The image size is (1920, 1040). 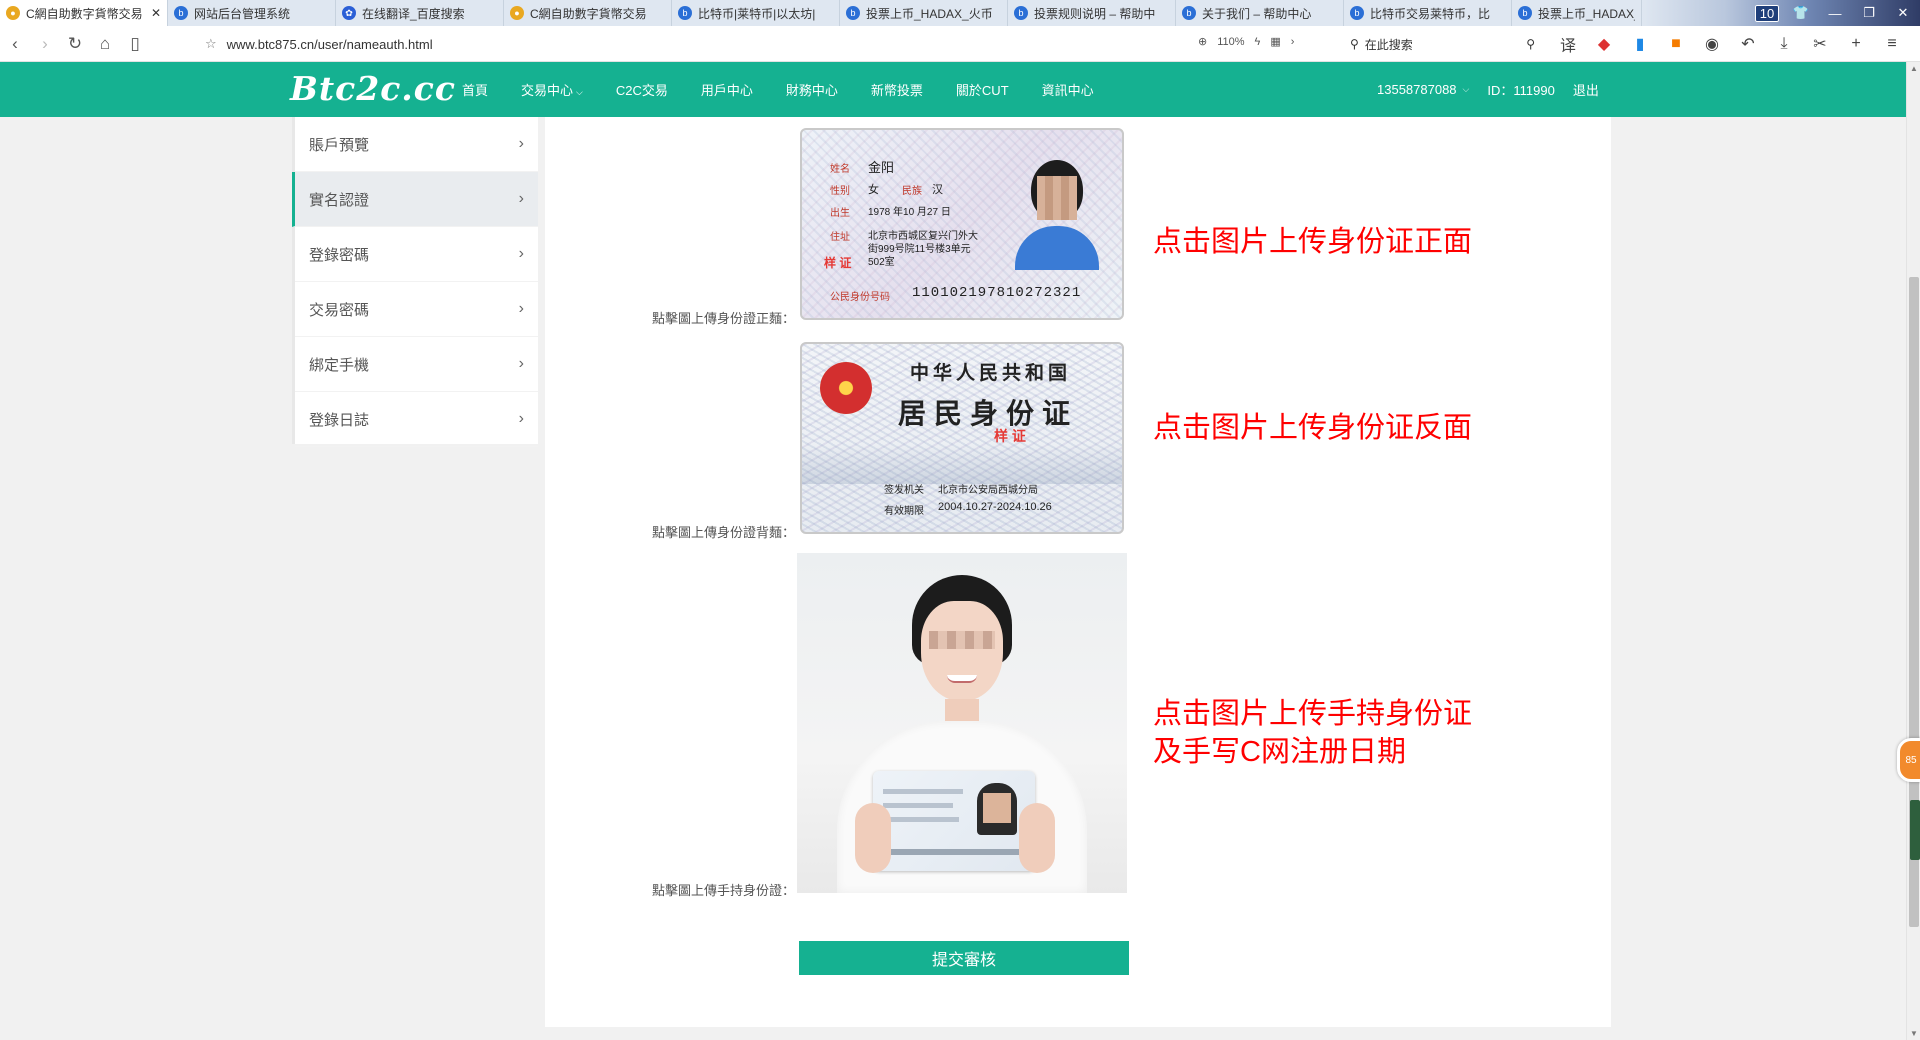 I want to click on user-box: 13558787088 ⌵ ID：111990 退出, so click(x=1488, y=89).